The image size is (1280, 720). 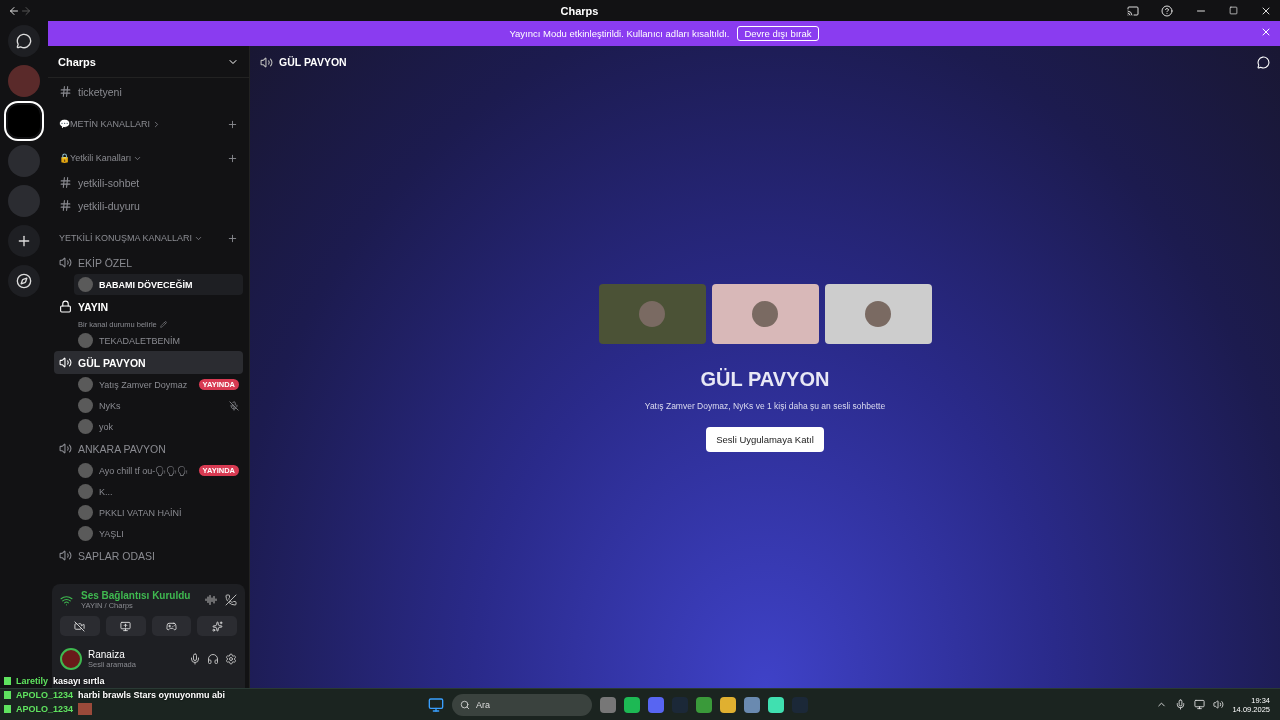 What do you see at coordinates (148, 555) in the screenshot?
I see `voice-channel: SAPLAR ODASI` at bounding box center [148, 555].